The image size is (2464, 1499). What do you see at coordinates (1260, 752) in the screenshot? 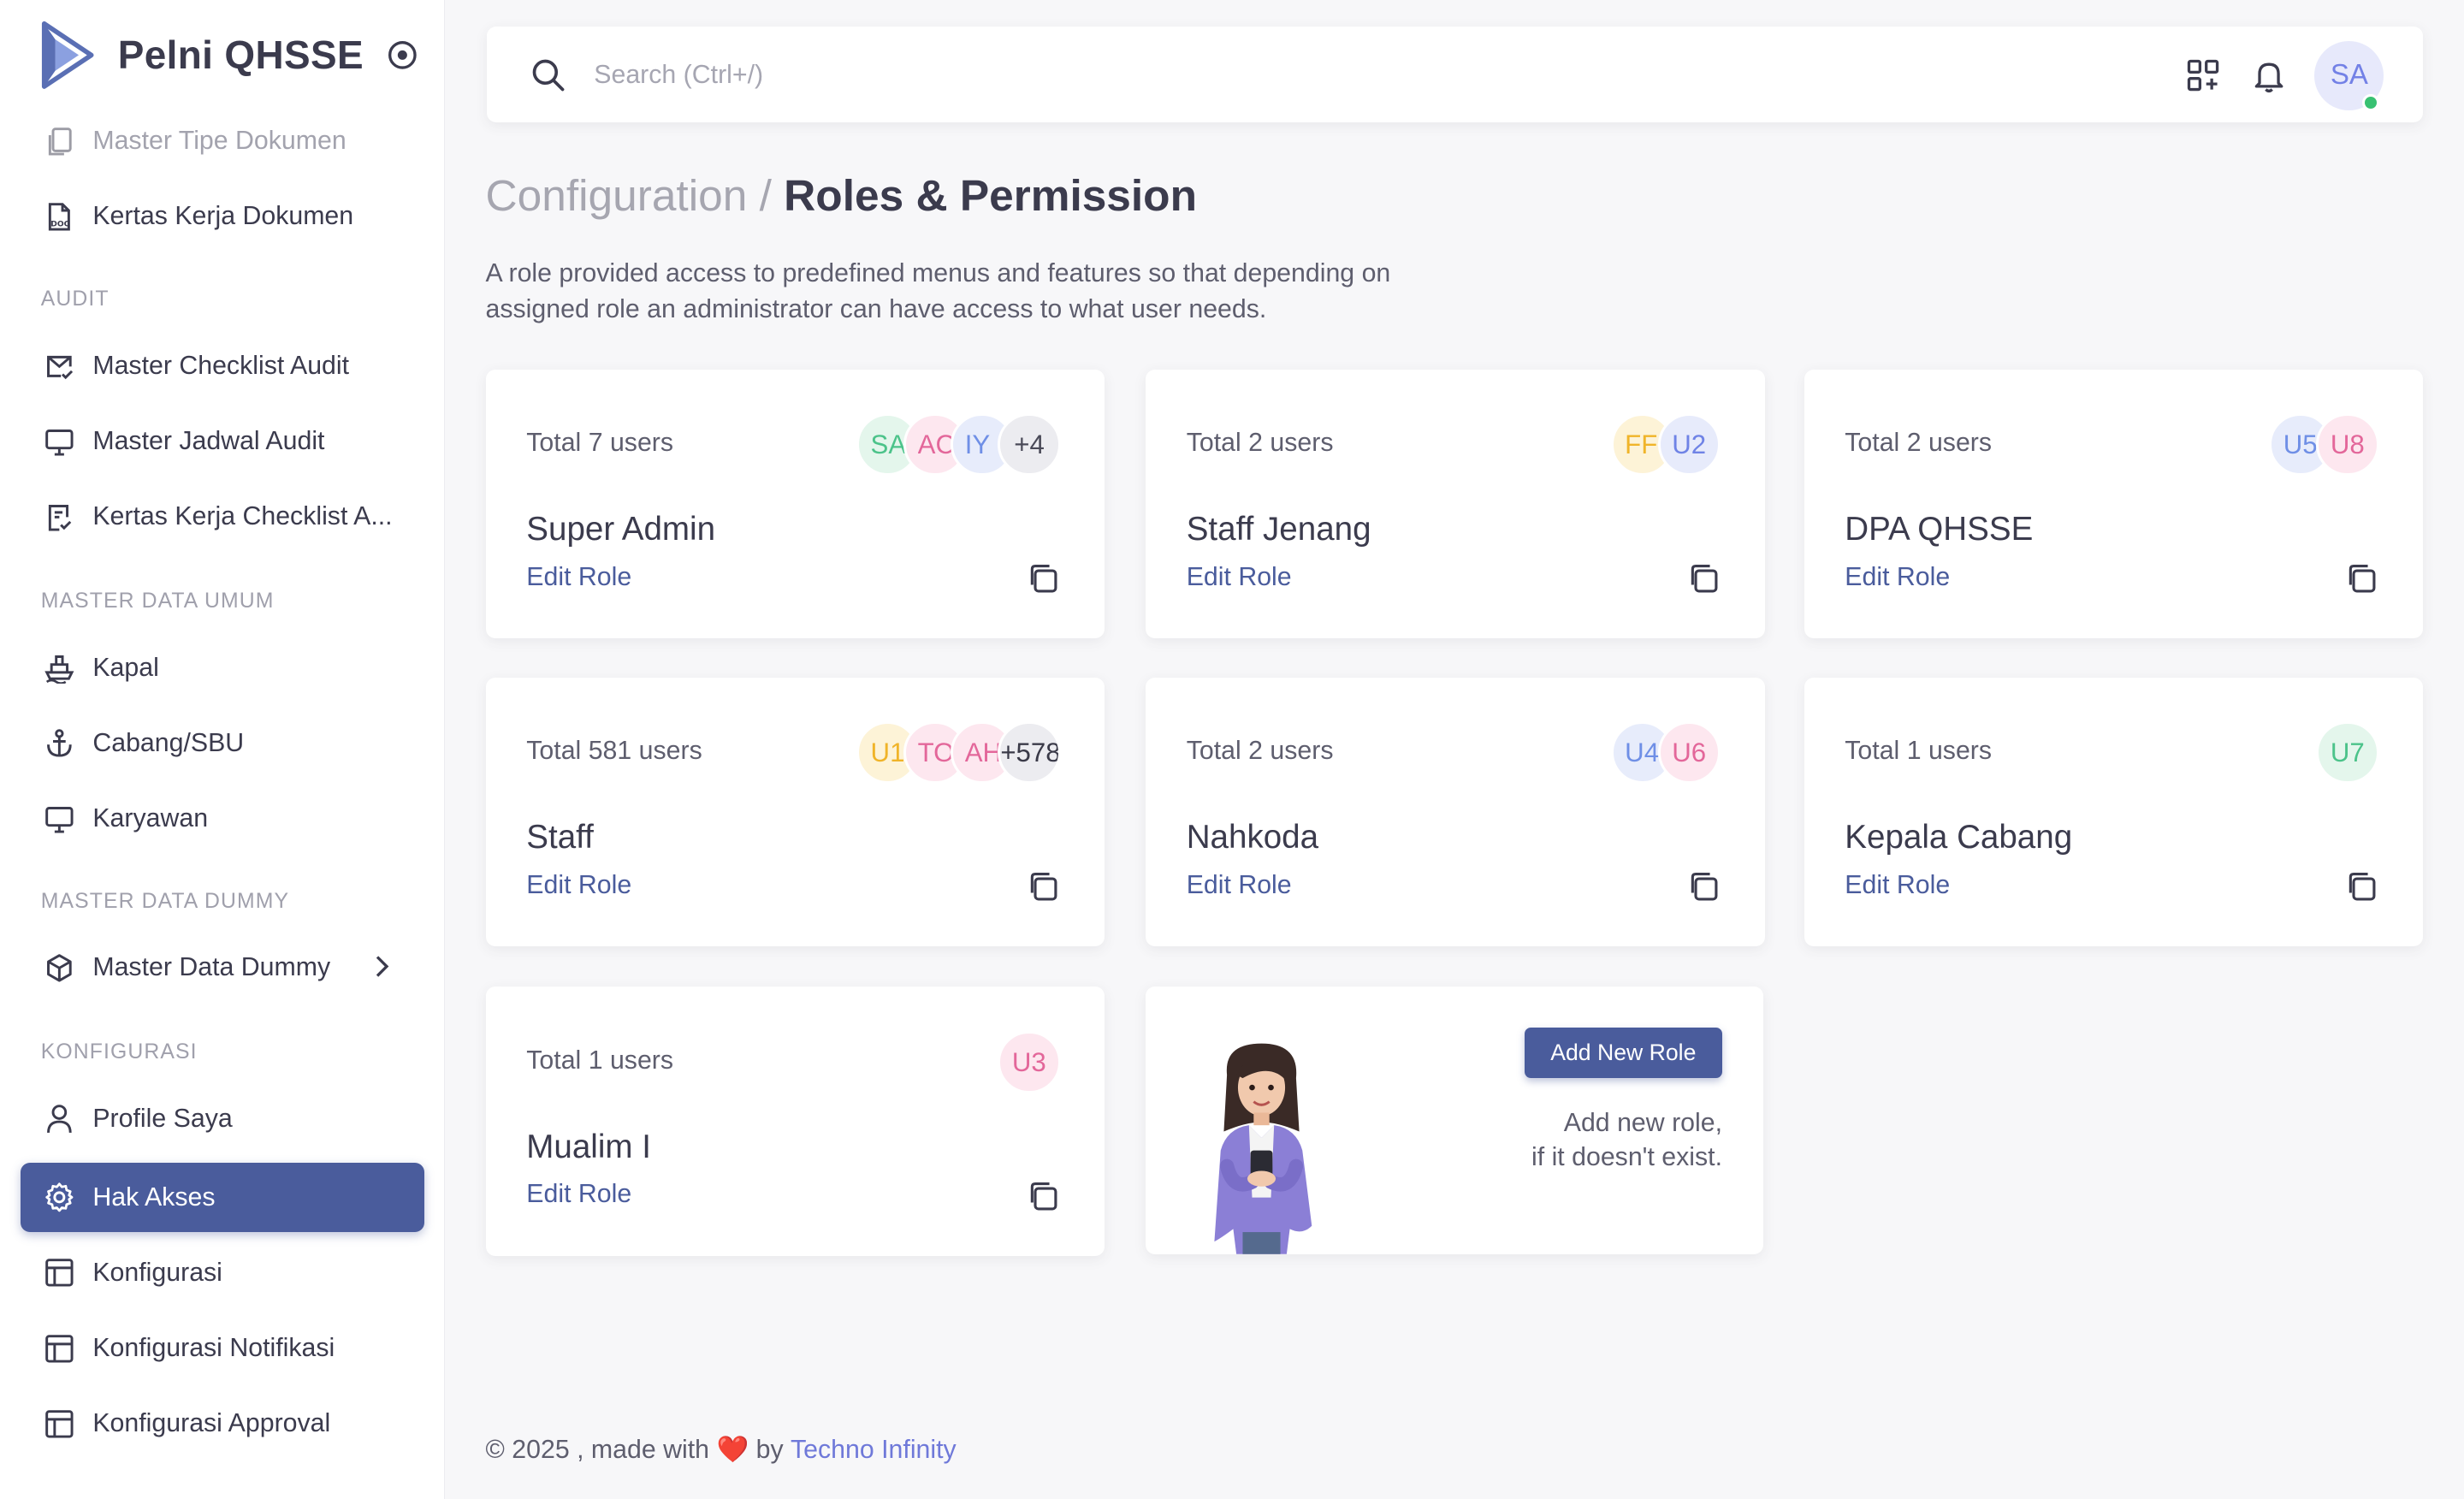
I see `role-total-users: Total 2 users` at bounding box center [1260, 752].